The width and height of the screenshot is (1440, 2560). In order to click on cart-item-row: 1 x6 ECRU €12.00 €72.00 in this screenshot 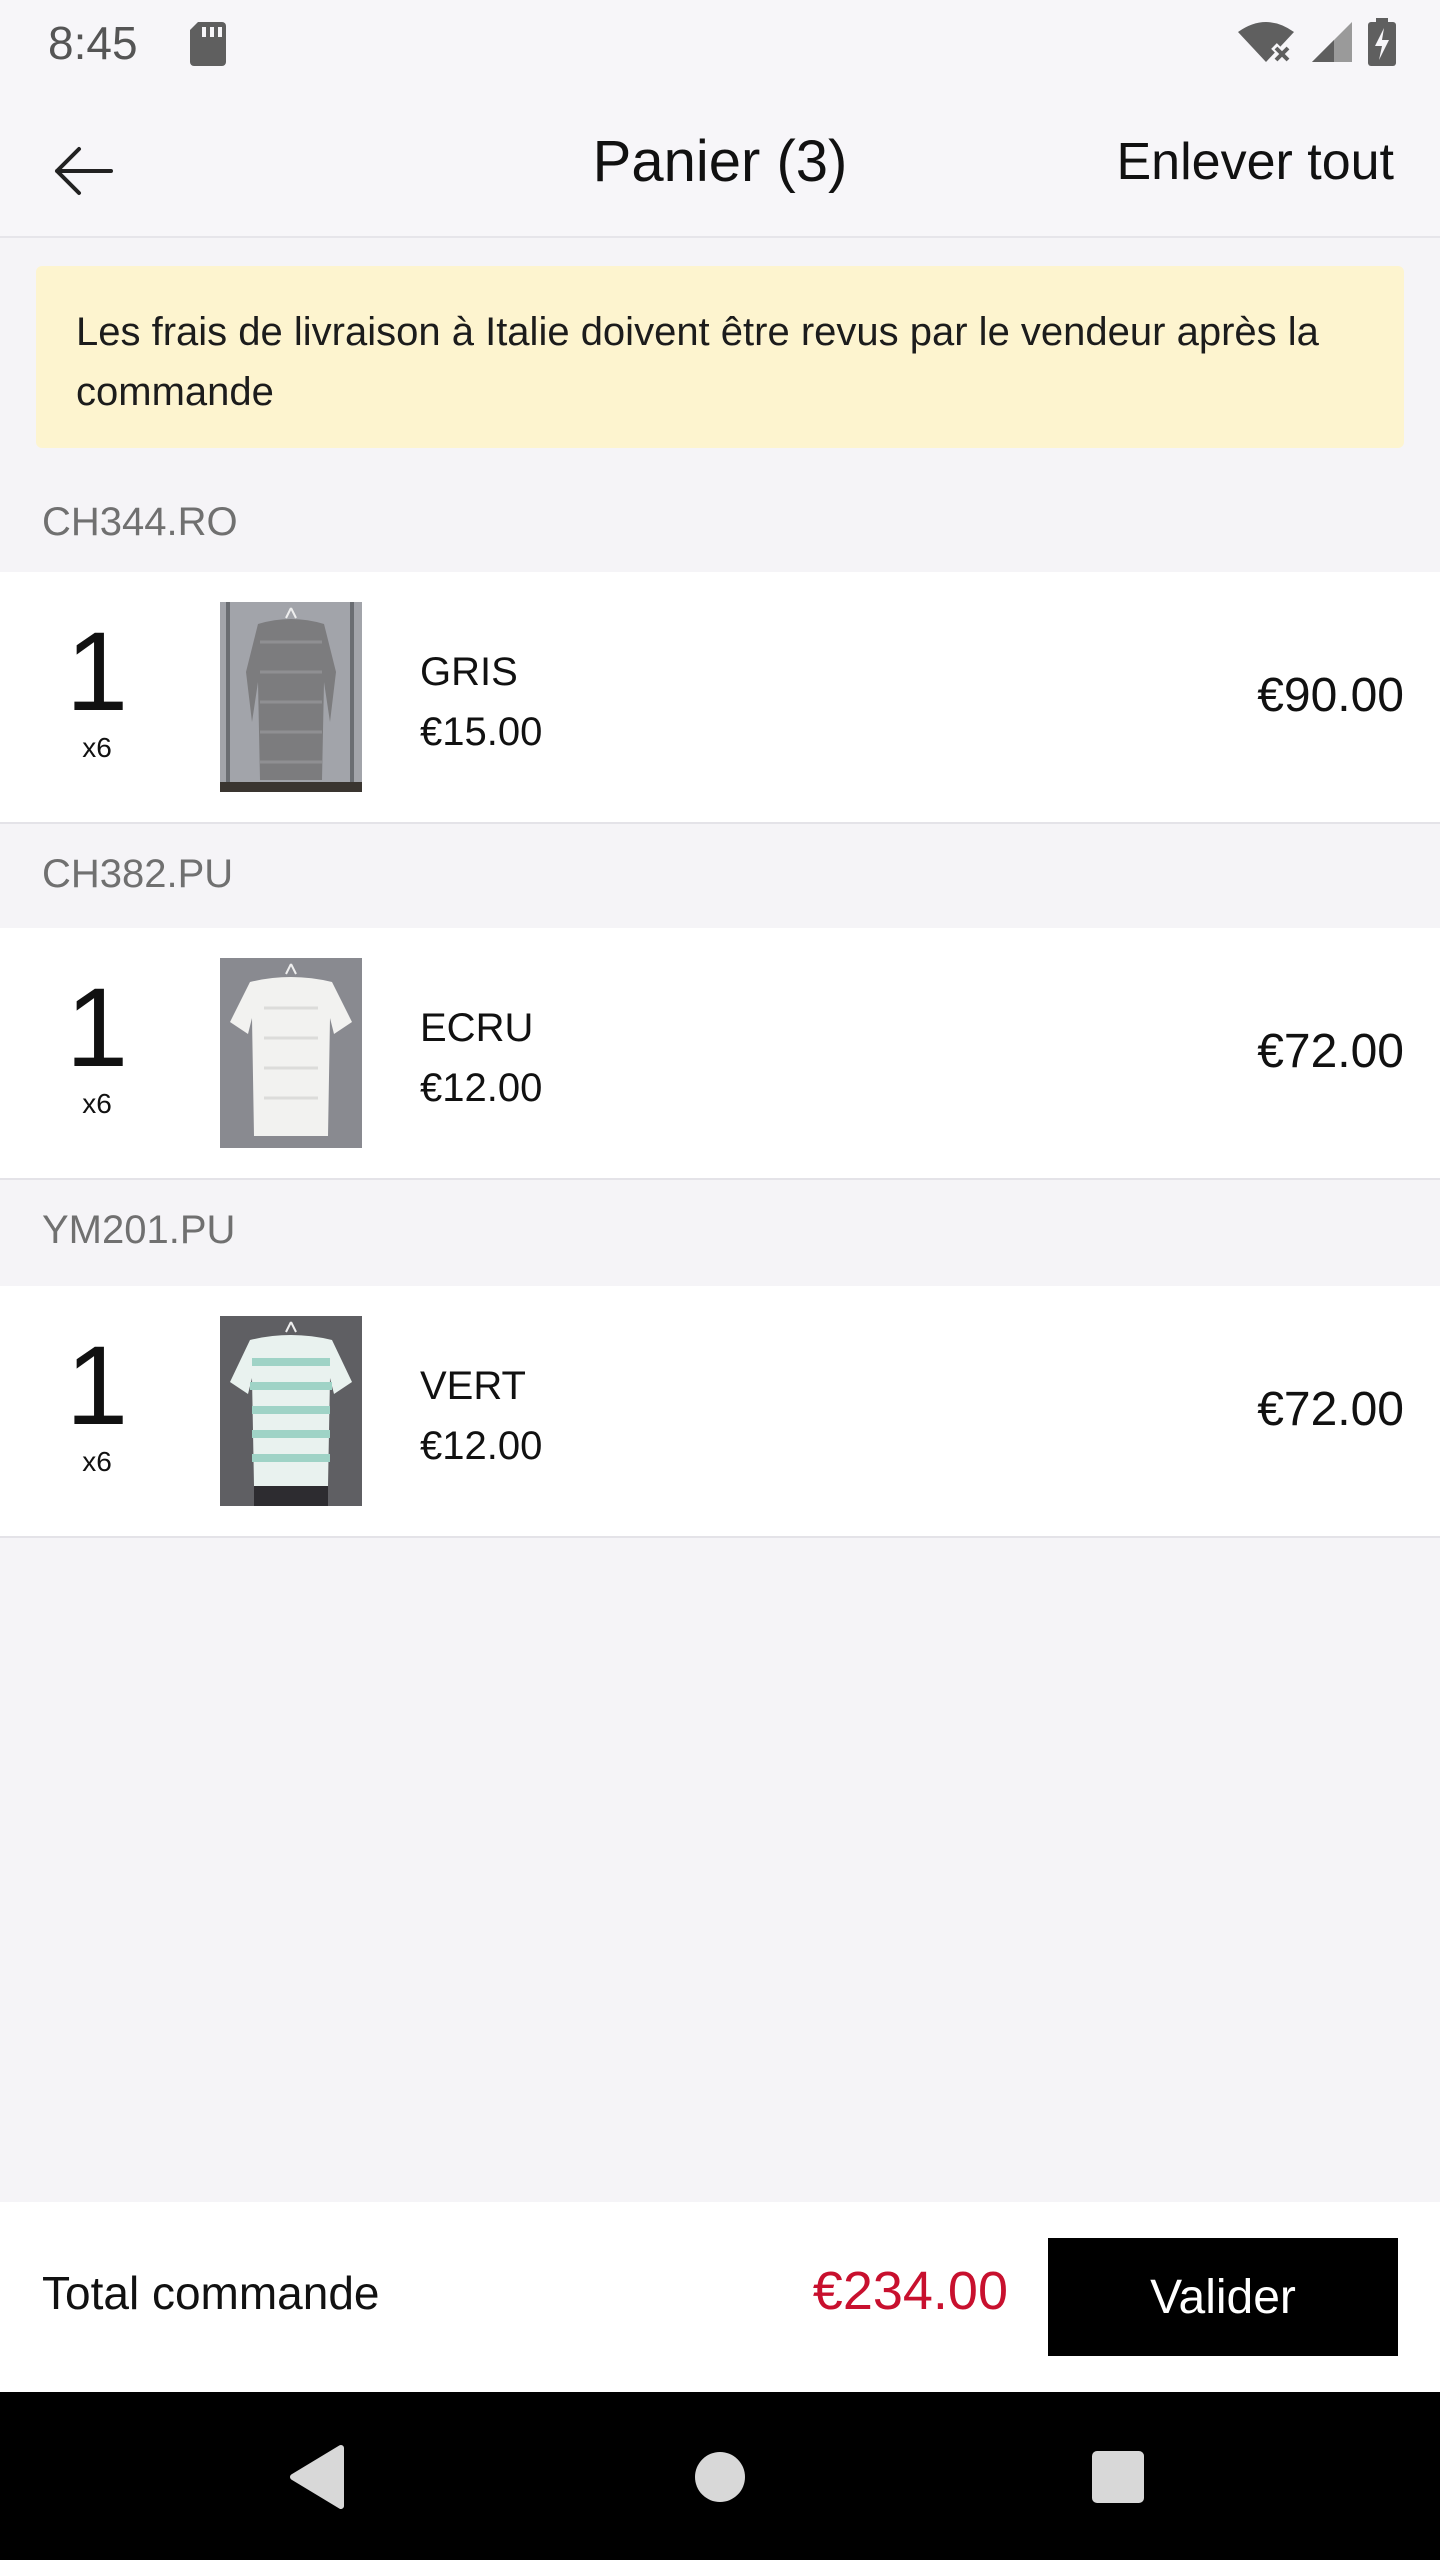, I will do `click(720, 1054)`.